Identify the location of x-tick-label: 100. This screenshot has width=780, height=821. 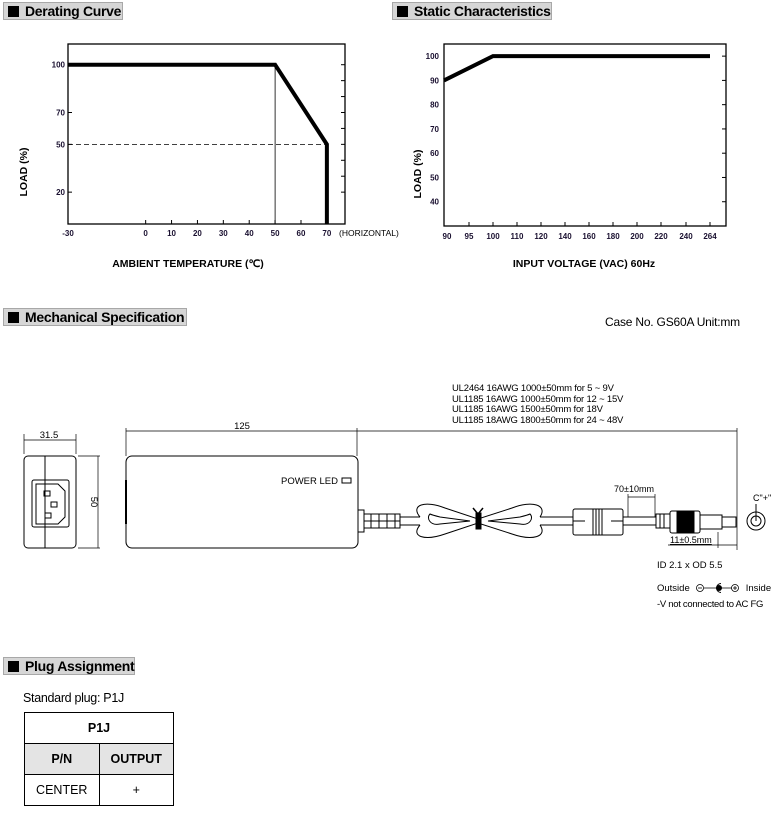
(493, 236).